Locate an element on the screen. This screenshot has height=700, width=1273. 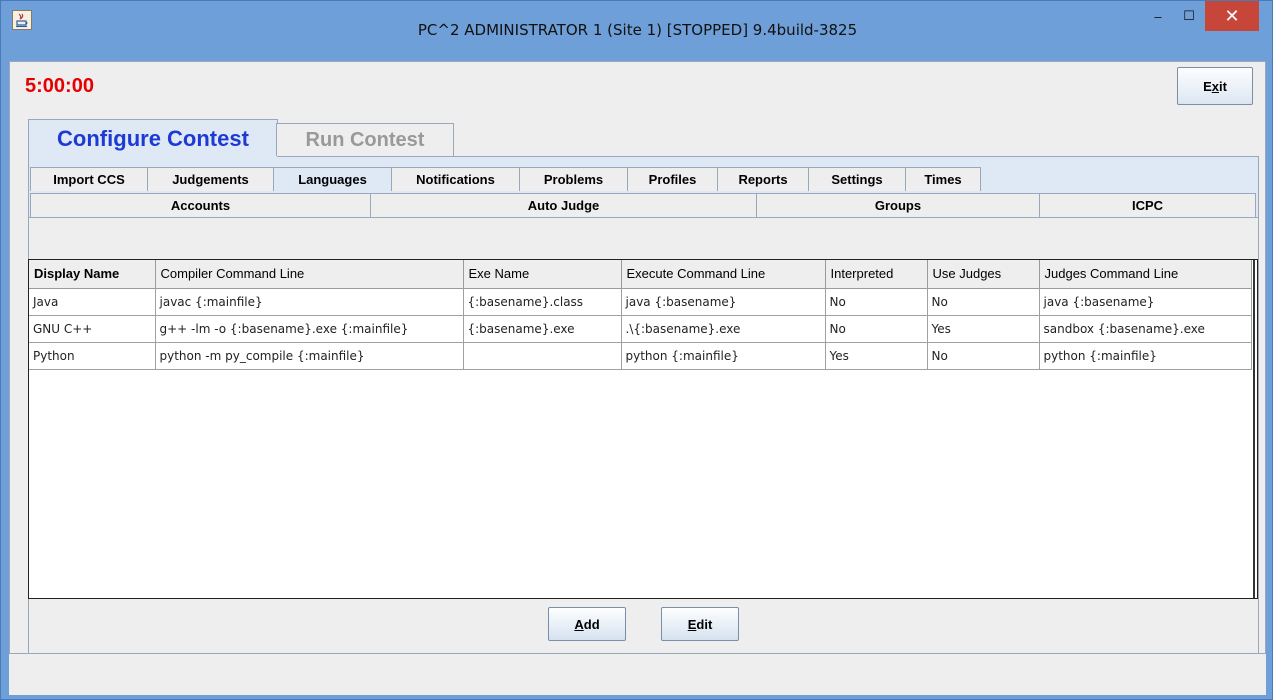
close-icon: ✕ is located at coordinates (1232, 15).